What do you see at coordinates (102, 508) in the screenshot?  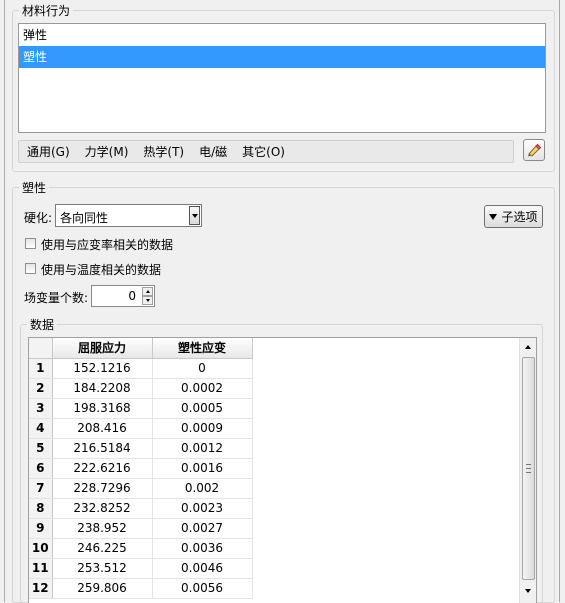 I see `yield-stress-cell: 232.8252` at bounding box center [102, 508].